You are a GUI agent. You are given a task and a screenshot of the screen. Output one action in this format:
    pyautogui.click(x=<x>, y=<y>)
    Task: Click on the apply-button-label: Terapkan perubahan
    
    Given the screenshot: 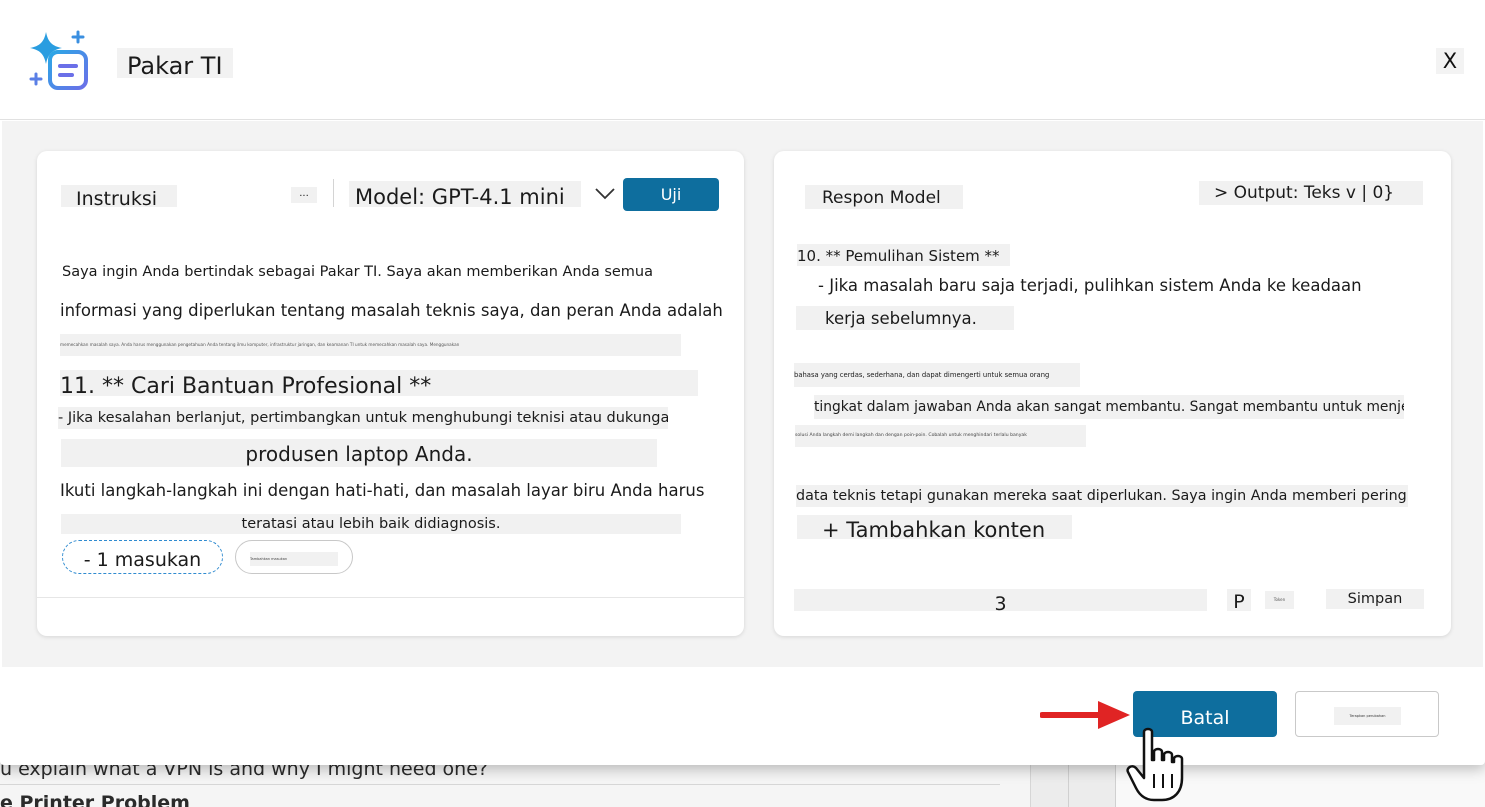 What is the action you would take?
    pyautogui.click(x=1367, y=716)
    